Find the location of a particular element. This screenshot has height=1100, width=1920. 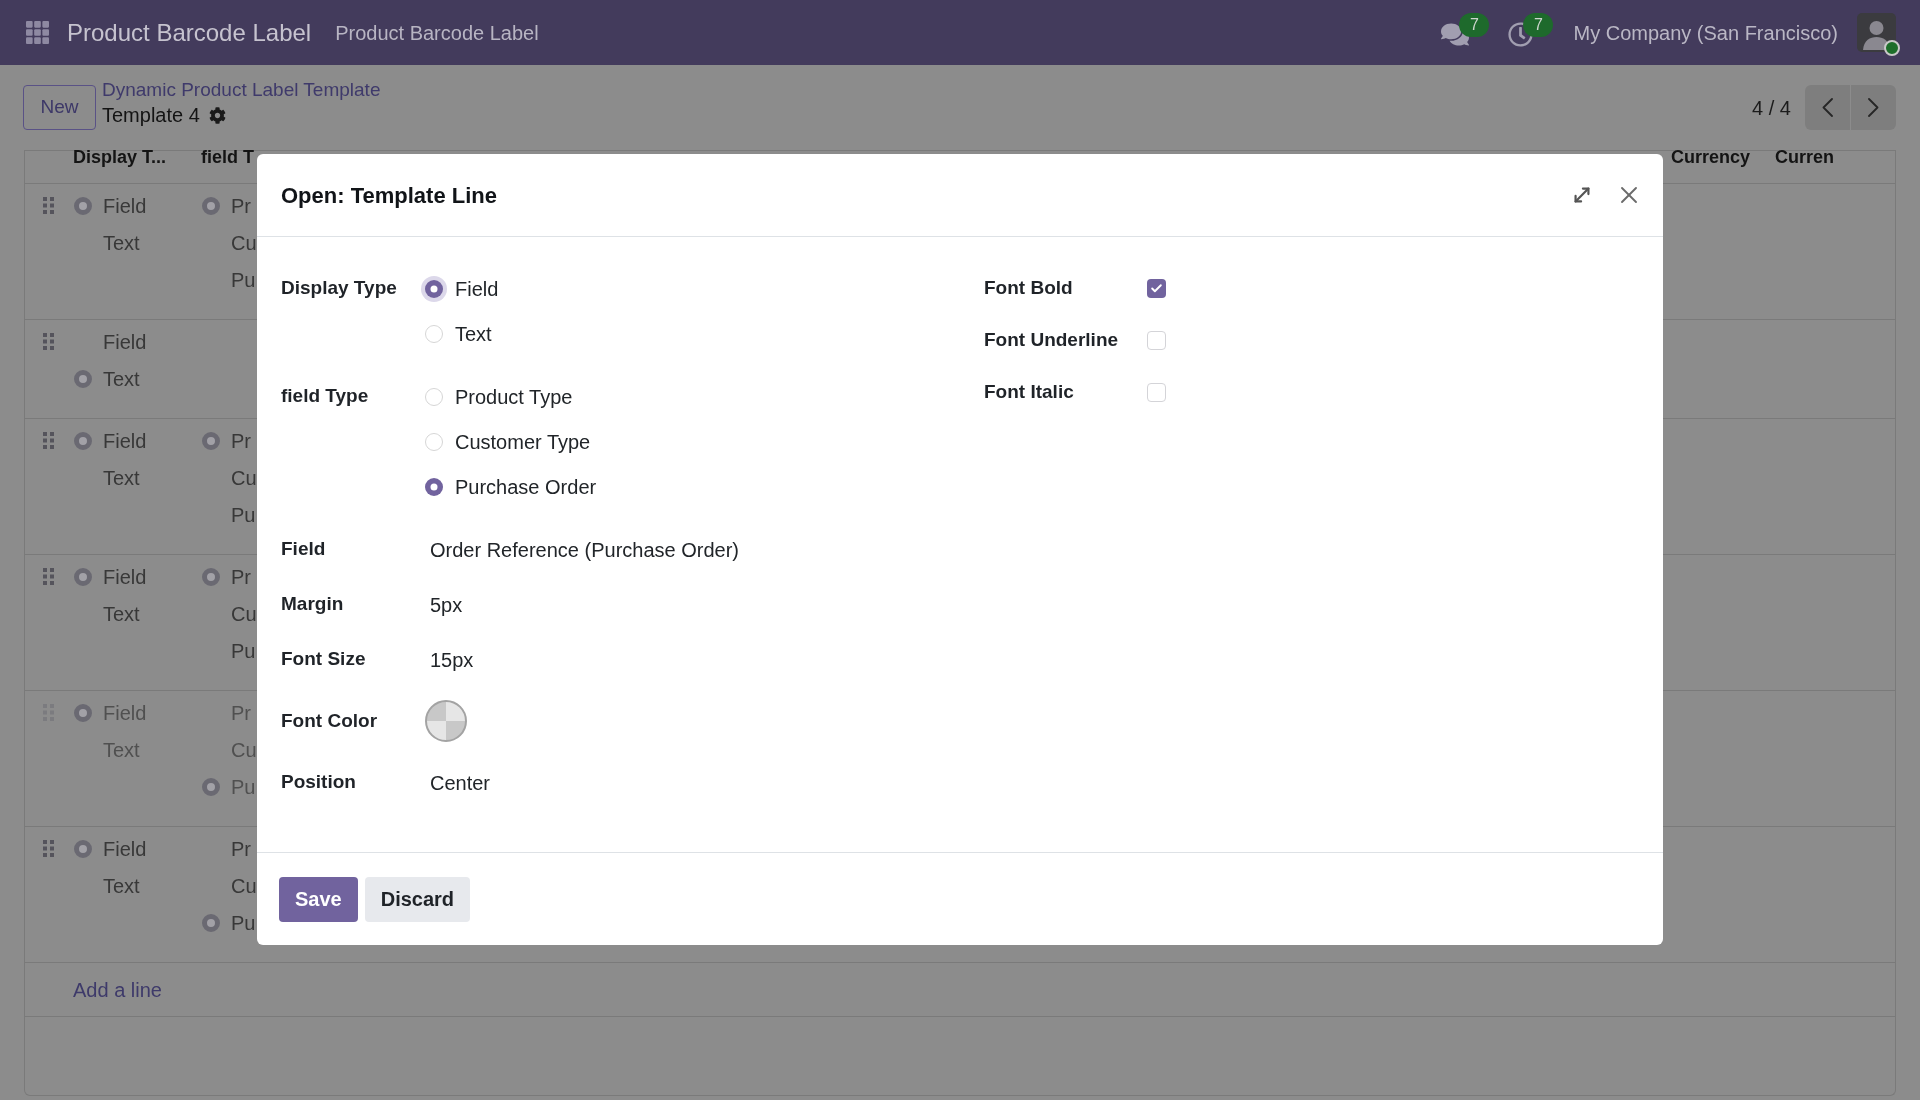

apps-grid-icon is located at coordinates (37, 32).